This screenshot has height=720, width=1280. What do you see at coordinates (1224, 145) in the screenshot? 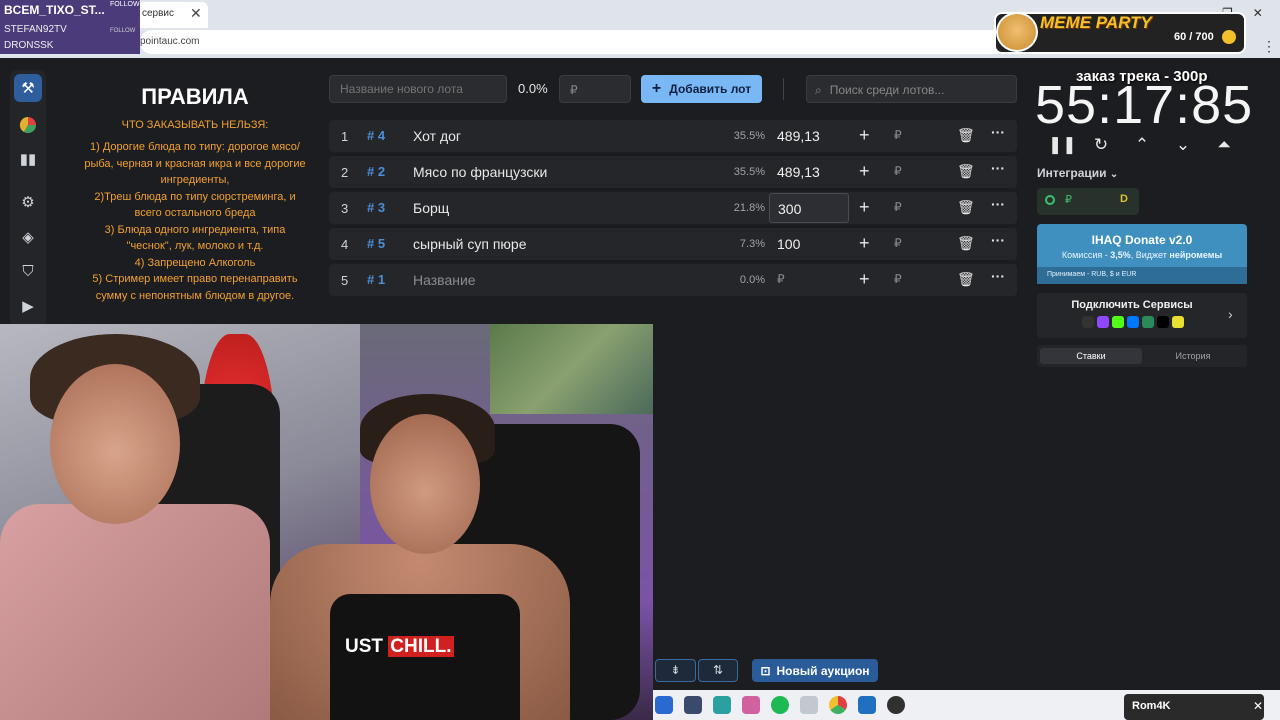
I see `double-chevron-up-icon: ⏶` at bounding box center [1224, 145].